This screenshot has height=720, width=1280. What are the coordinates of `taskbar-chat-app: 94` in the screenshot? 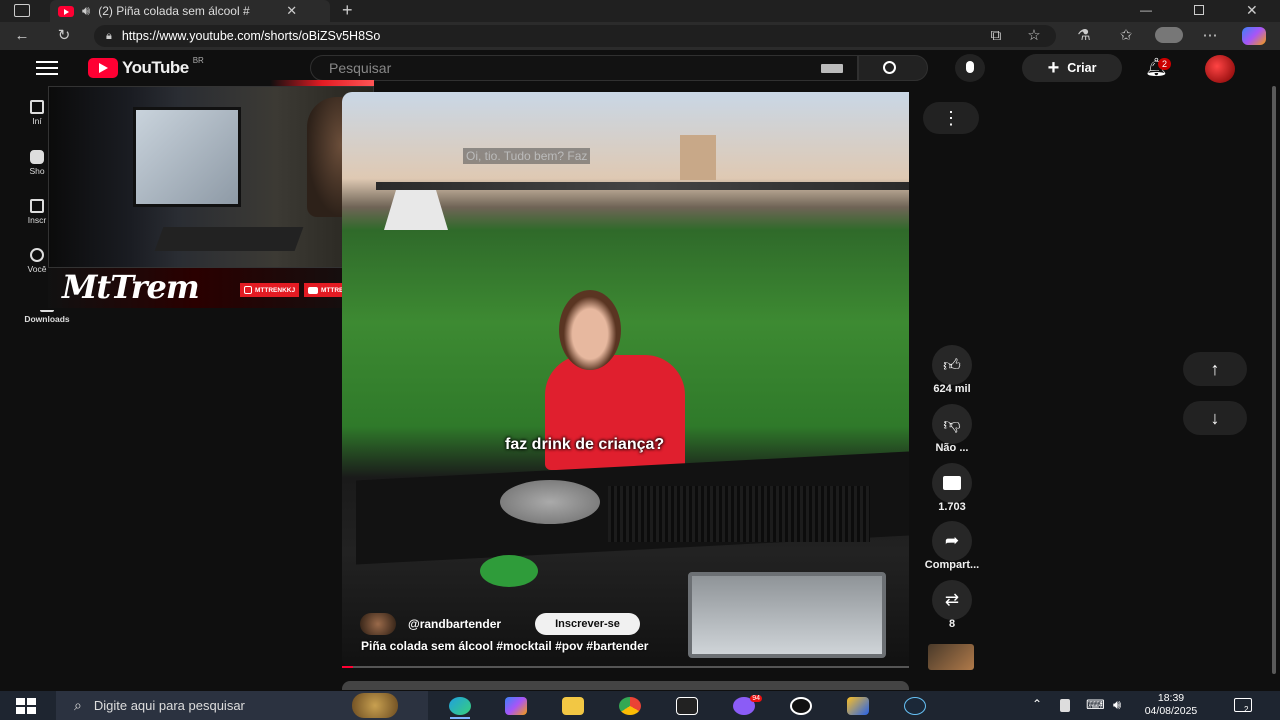 It's located at (744, 706).